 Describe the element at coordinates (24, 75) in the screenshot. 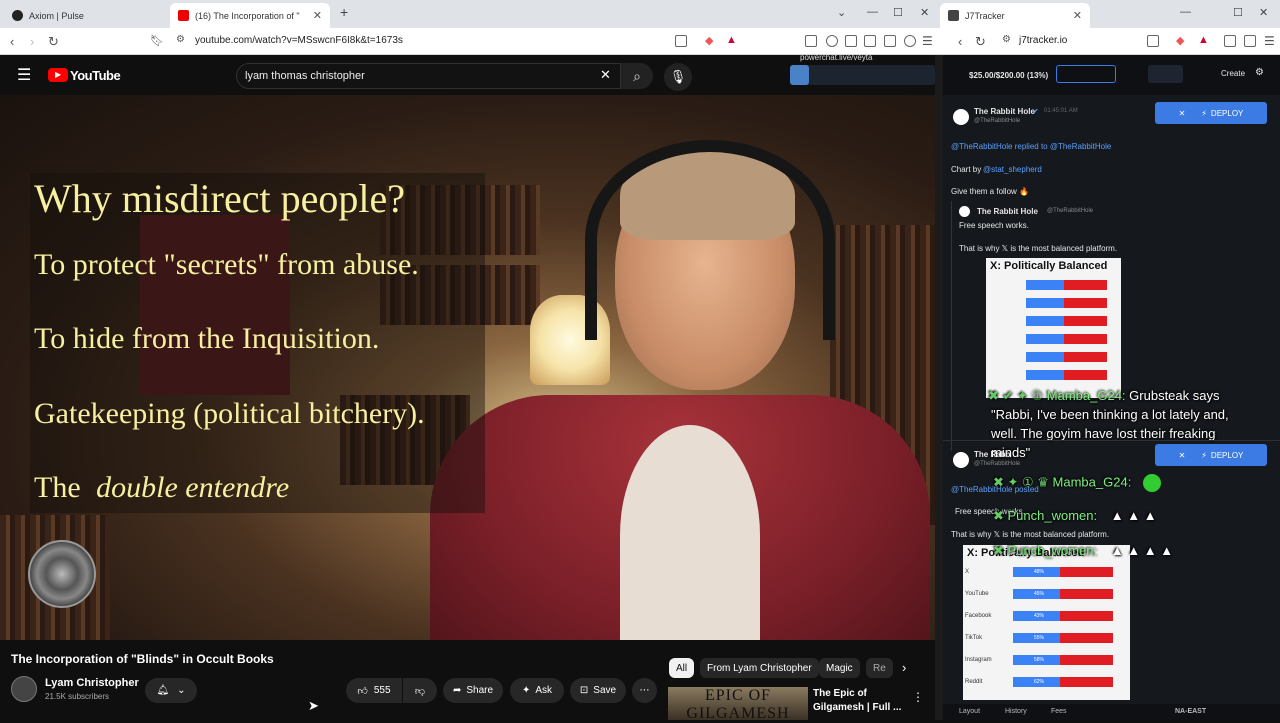

I see `hamburger-menu-icon: ☰` at that location.